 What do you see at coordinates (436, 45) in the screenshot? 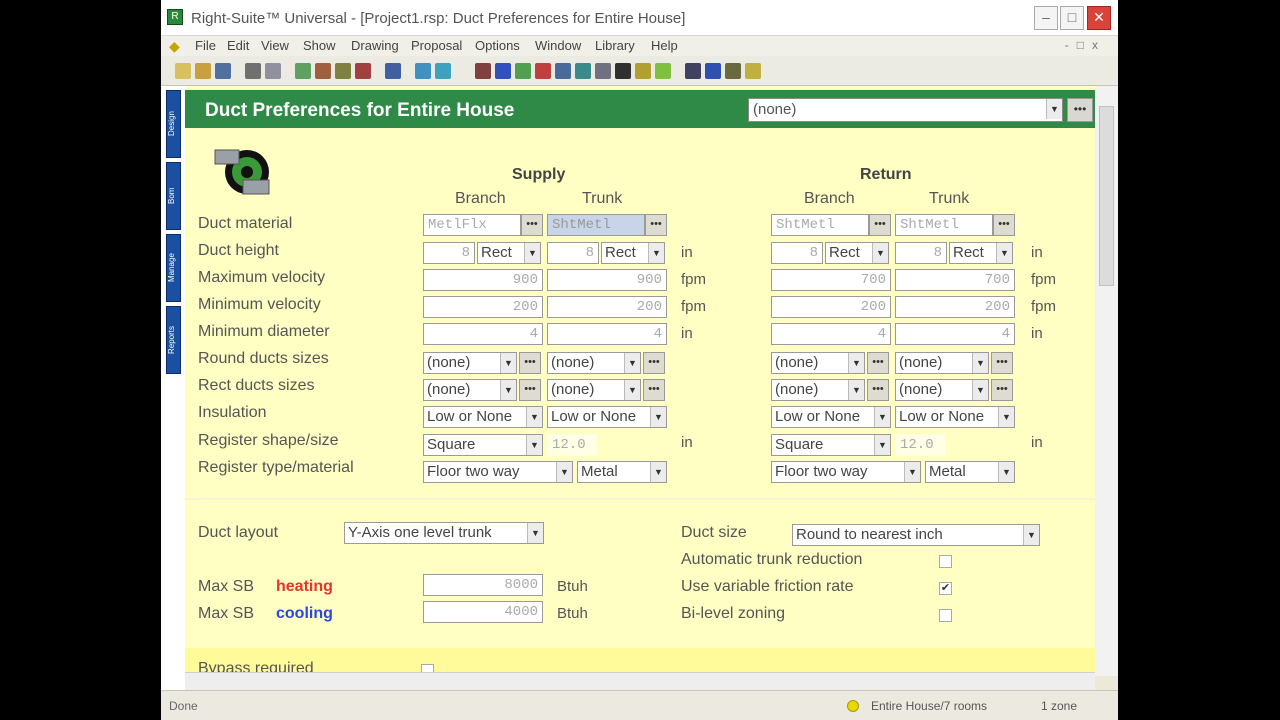
I see `menu-proposal: Proposal` at bounding box center [436, 45].